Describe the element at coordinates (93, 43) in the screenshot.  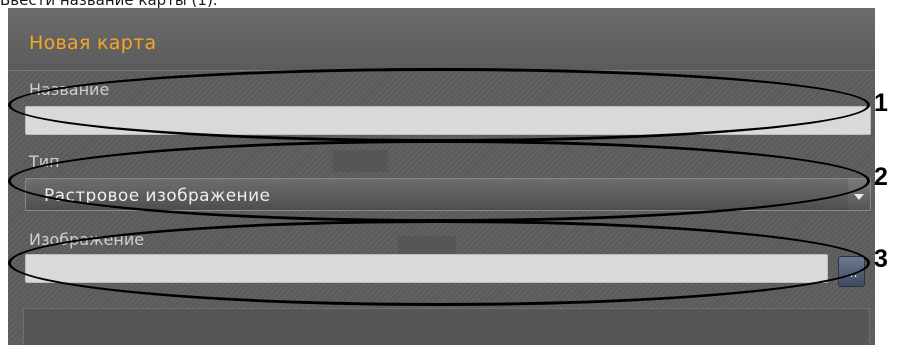
I see `dialog-title: Новая карта` at that location.